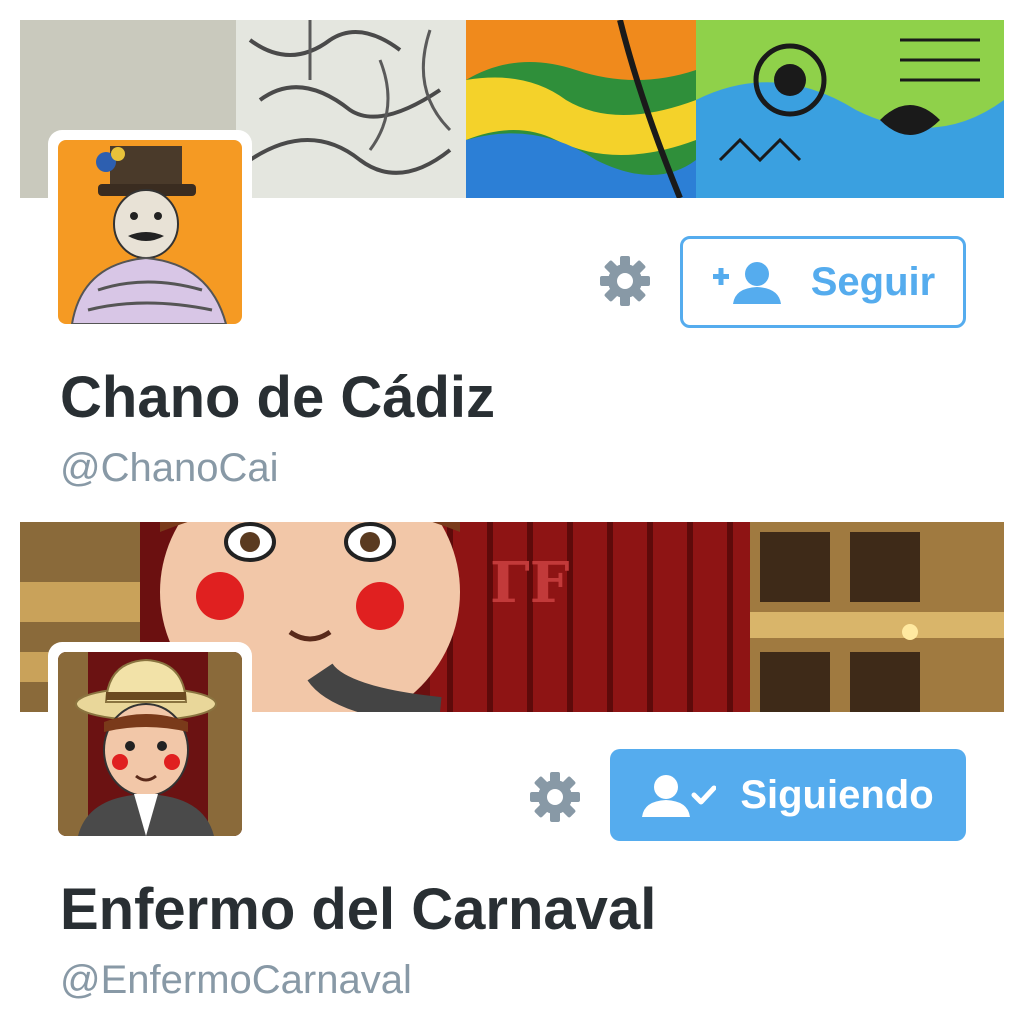 The image size is (1024, 1024). I want to click on follow-button-label: Seguir, so click(873, 281).